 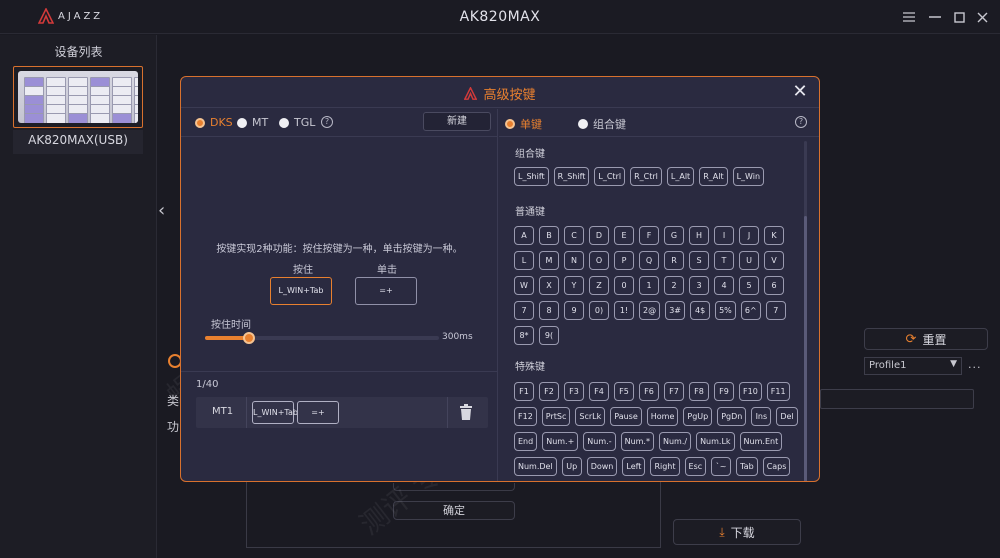 I want to click on key-t-button: T, so click(x=724, y=260).